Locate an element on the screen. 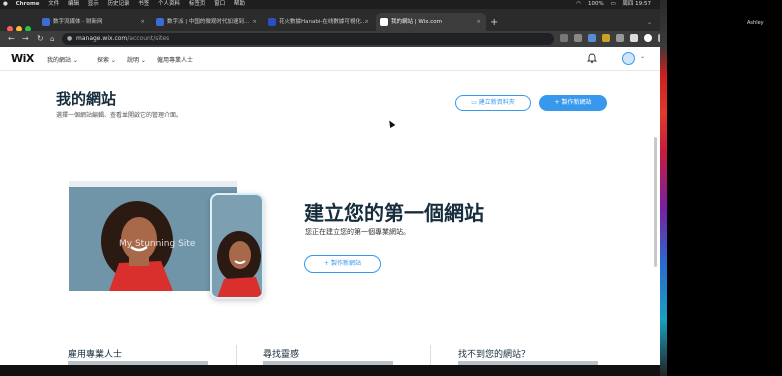 The width and height of the screenshot is (782, 376). share-icon is located at coordinates (564, 38).